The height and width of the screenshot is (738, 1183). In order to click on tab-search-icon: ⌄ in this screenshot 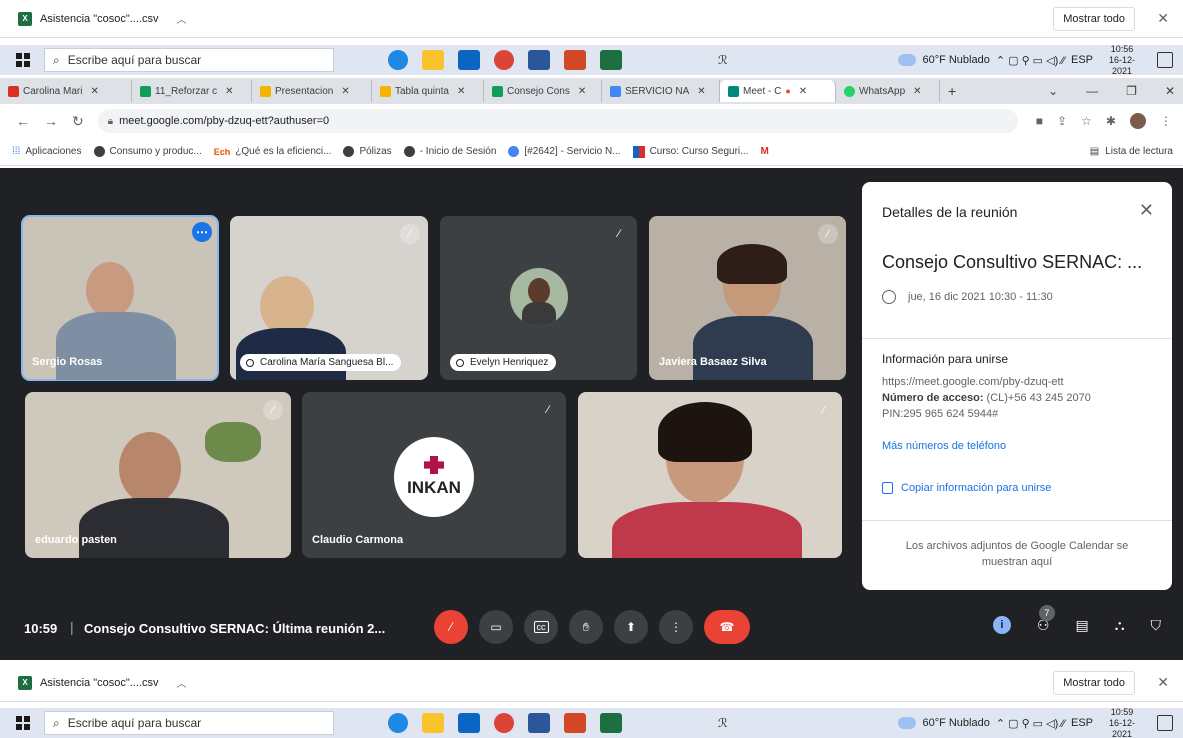, I will do `click(1053, 91)`.